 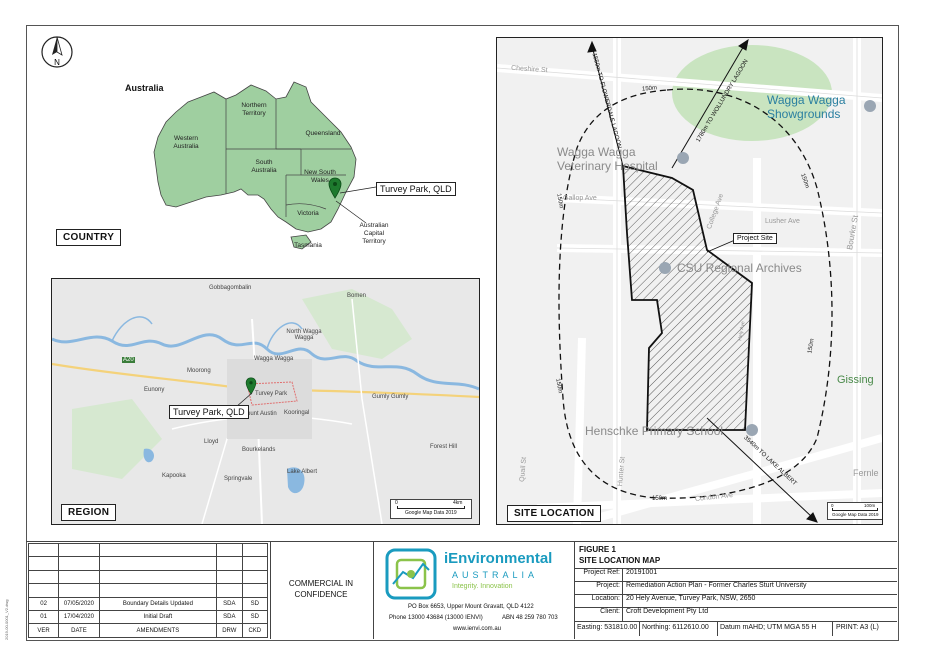 What do you see at coordinates (755, 238) in the screenshot?
I see `project-site-callout: Project Site` at bounding box center [755, 238].